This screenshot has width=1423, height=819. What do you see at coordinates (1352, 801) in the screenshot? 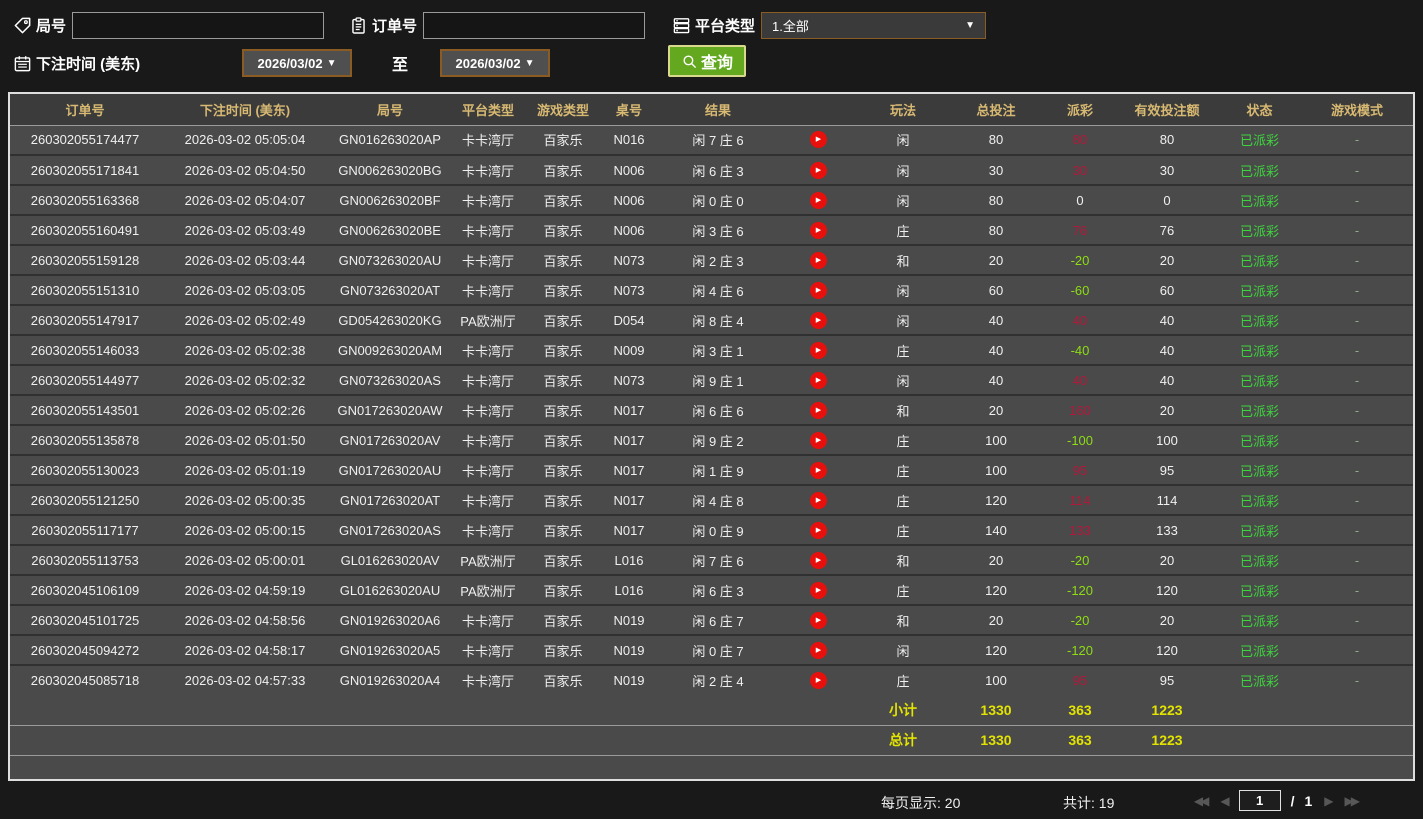
I see `last-page-button: ▶▶` at bounding box center [1352, 801].